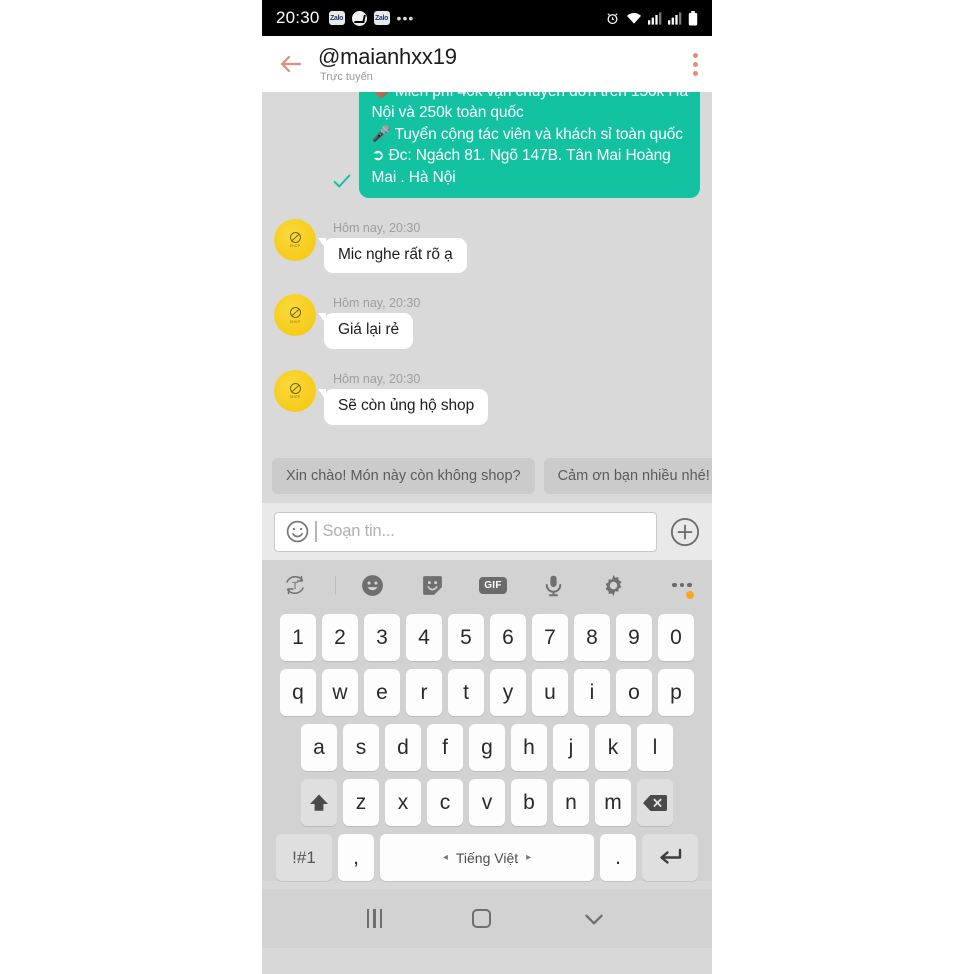  What do you see at coordinates (487, 747) in the screenshot?
I see `key-g: g` at bounding box center [487, 747].